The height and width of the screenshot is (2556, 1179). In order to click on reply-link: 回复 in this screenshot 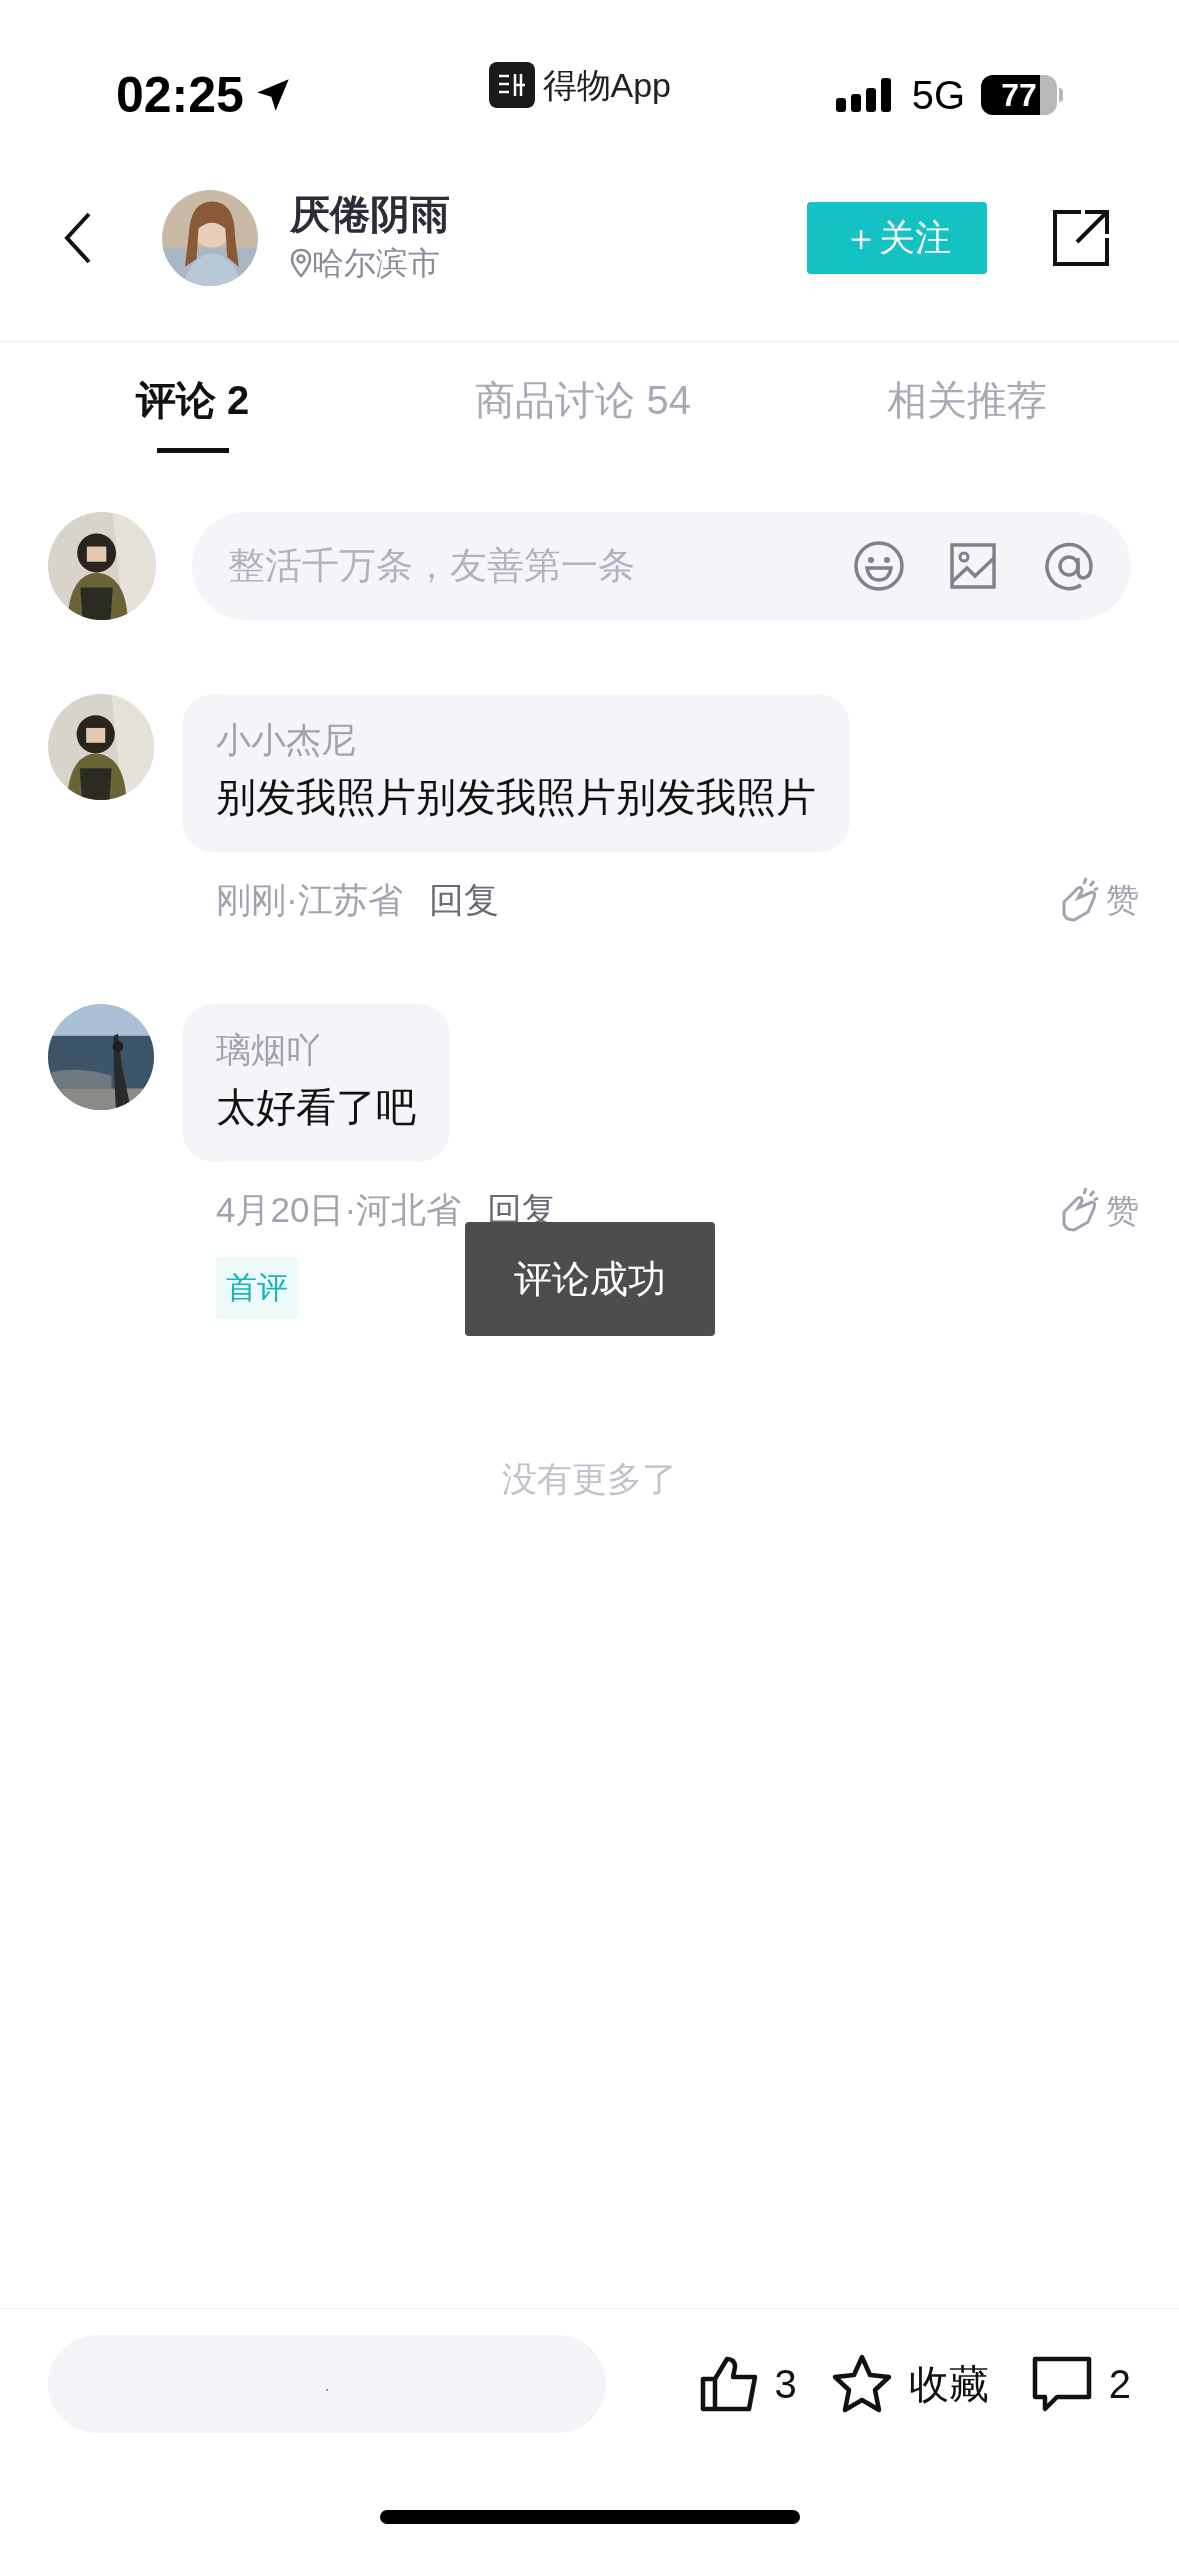, I will do `click(463, 900)`.